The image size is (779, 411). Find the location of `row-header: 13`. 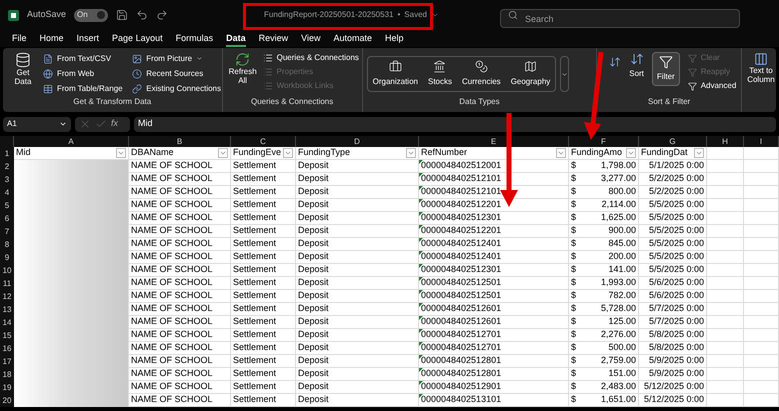

row-header: 13 is located at coordinates (7, 309).